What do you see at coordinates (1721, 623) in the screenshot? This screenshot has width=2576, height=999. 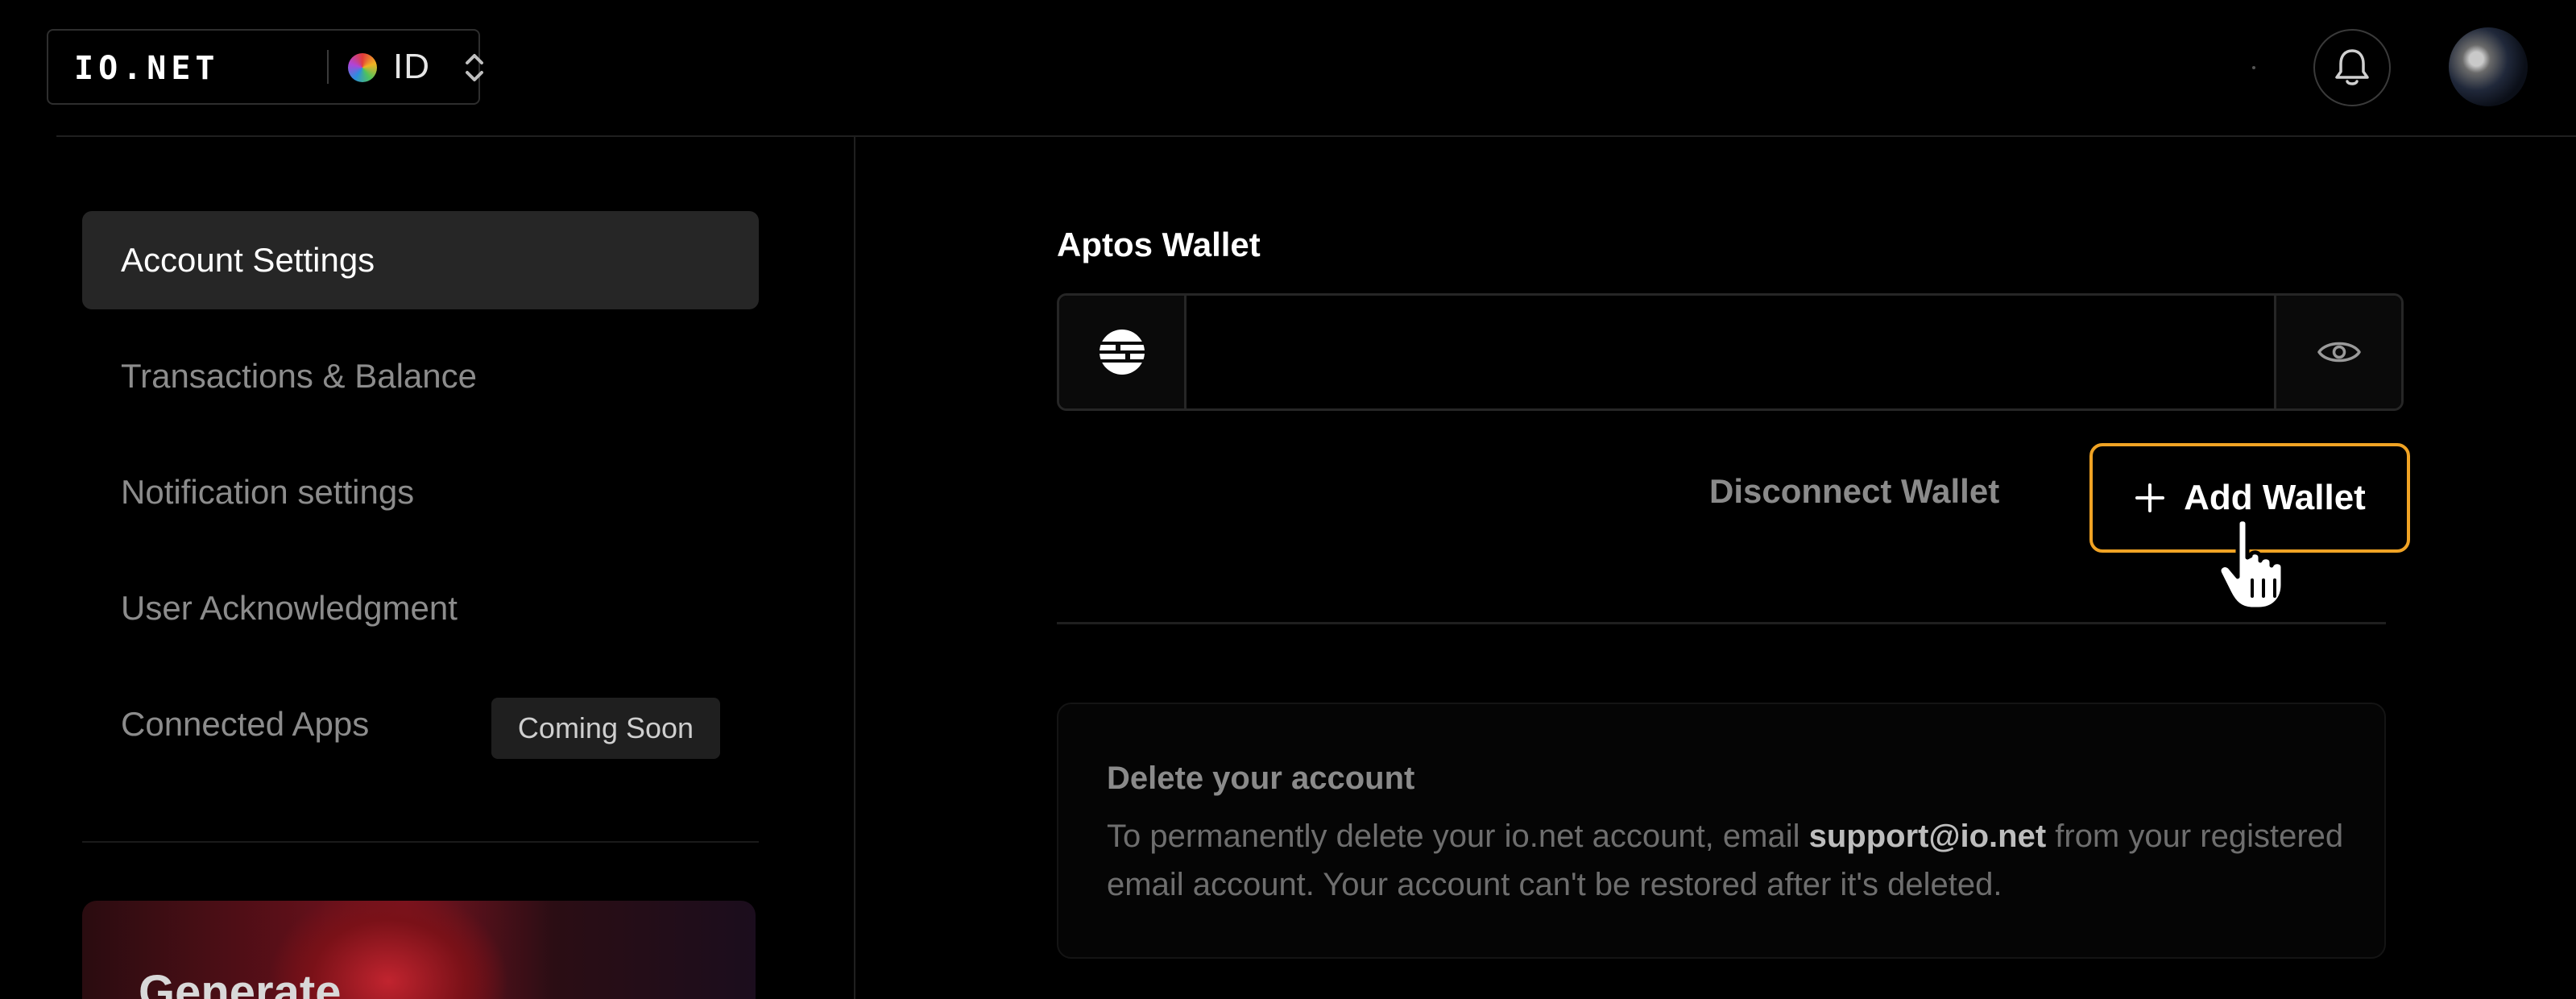 I see `section-divider` at bounding box center [1721, 623].